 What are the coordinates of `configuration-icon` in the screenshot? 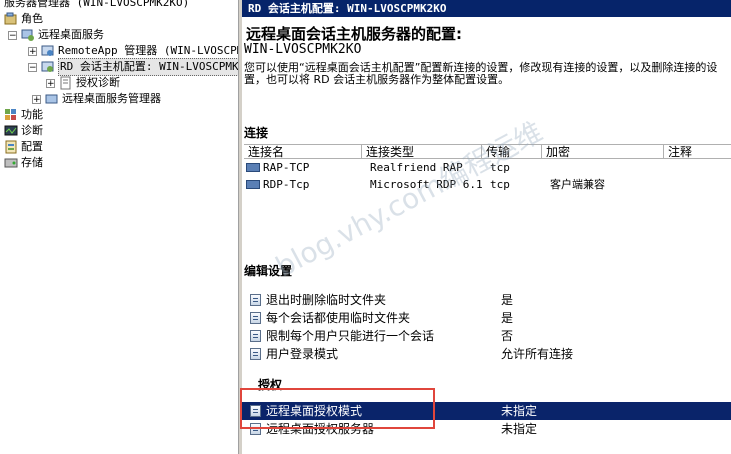 It's located at (11, 147).